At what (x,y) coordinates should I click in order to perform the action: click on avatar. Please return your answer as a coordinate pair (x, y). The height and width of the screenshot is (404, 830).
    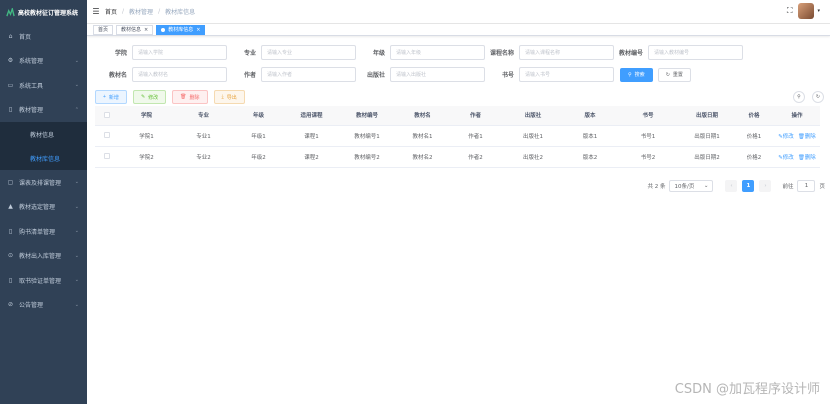
    Looking at the image, I should click on (806, 11).